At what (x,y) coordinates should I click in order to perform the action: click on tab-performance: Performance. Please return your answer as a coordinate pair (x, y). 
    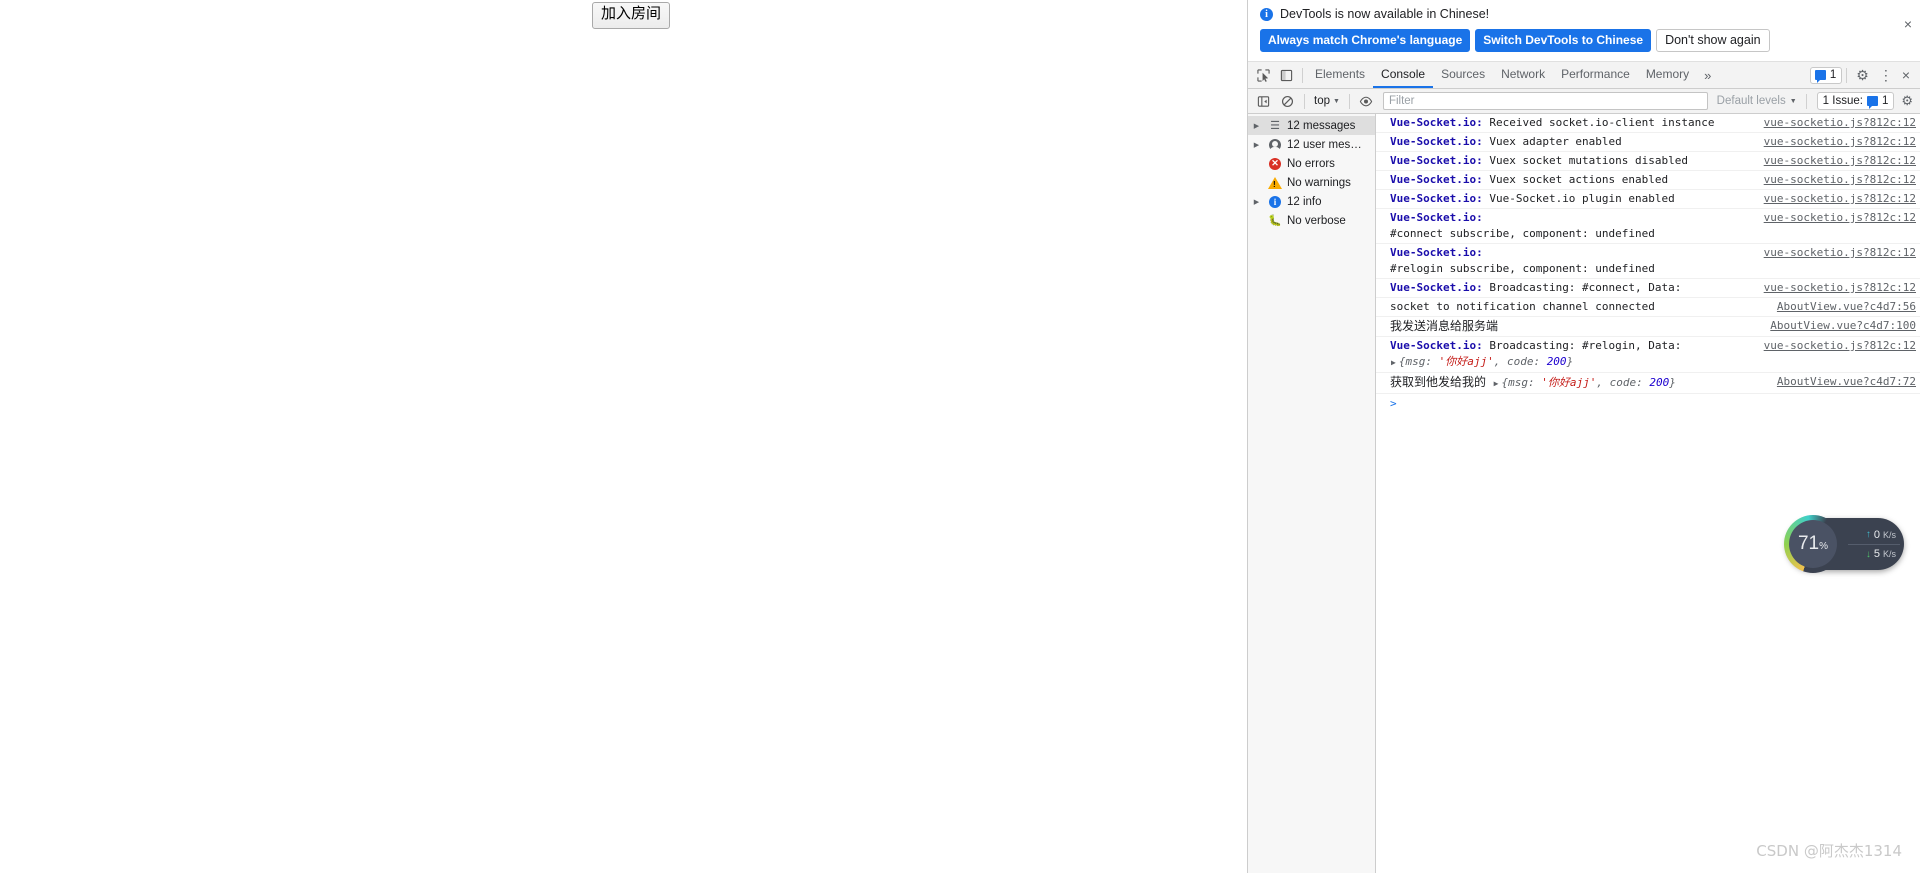
    Looking at the image, I should click on (1595, 75).